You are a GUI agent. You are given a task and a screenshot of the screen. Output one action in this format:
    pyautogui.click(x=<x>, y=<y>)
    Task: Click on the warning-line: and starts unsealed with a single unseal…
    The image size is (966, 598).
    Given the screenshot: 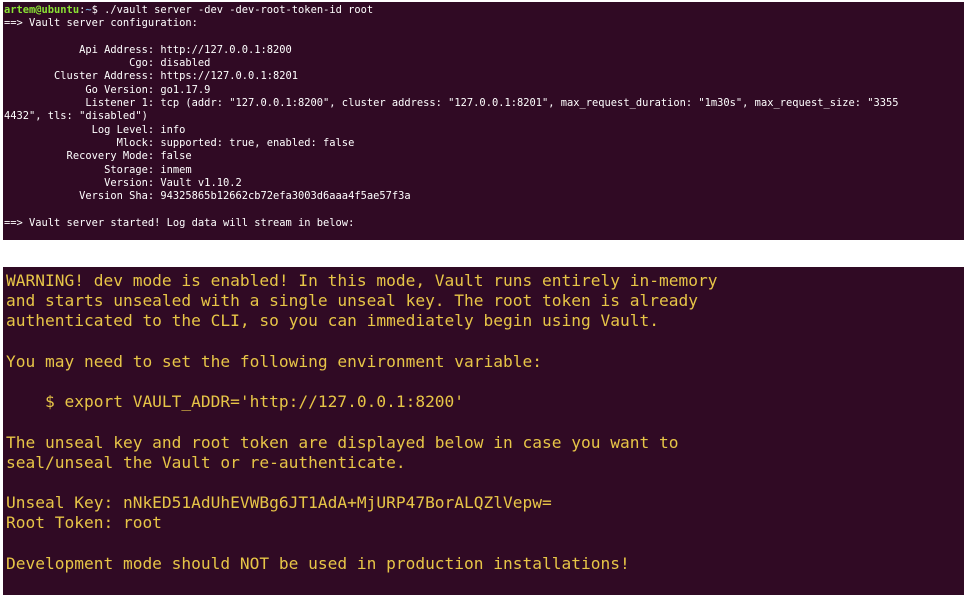 What is the action you would take?
    pyautogui.click(x=352, y=301)
    